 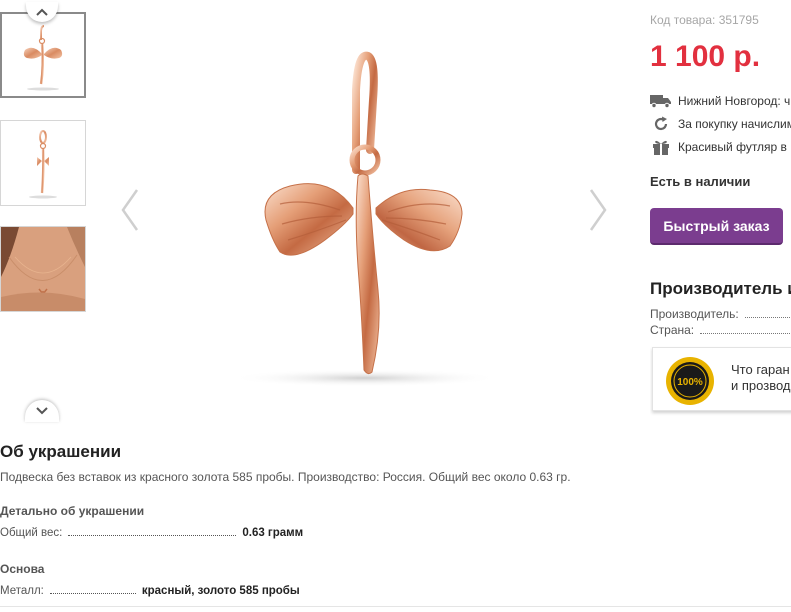 I want to click on gift-icon, so click(x=661, y=147).